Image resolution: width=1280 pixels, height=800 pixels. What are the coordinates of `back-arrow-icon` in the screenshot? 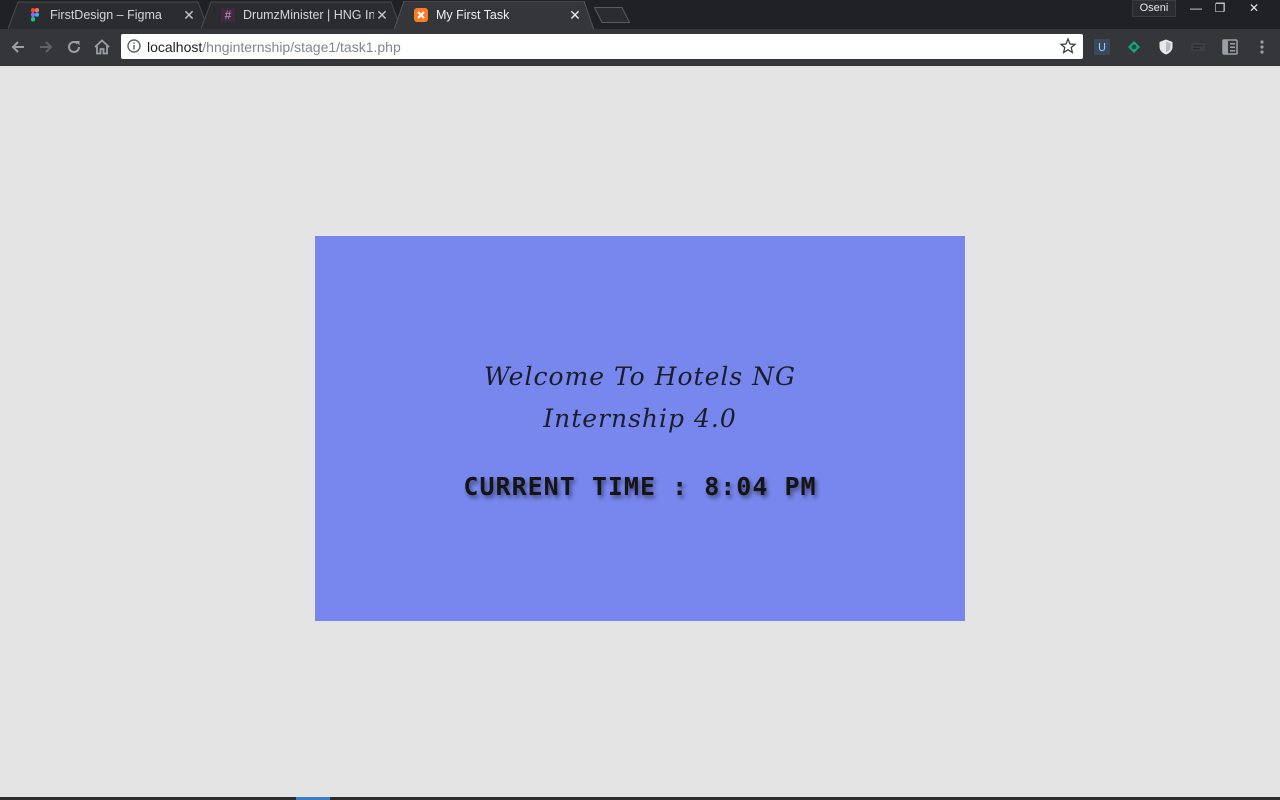 It's located at (18, 47).